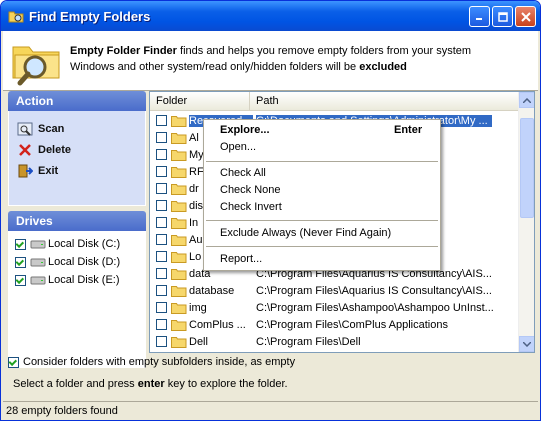 This screenshot has height=421, width=541. I want to click on exit-button: Exit, so click(77, 170).